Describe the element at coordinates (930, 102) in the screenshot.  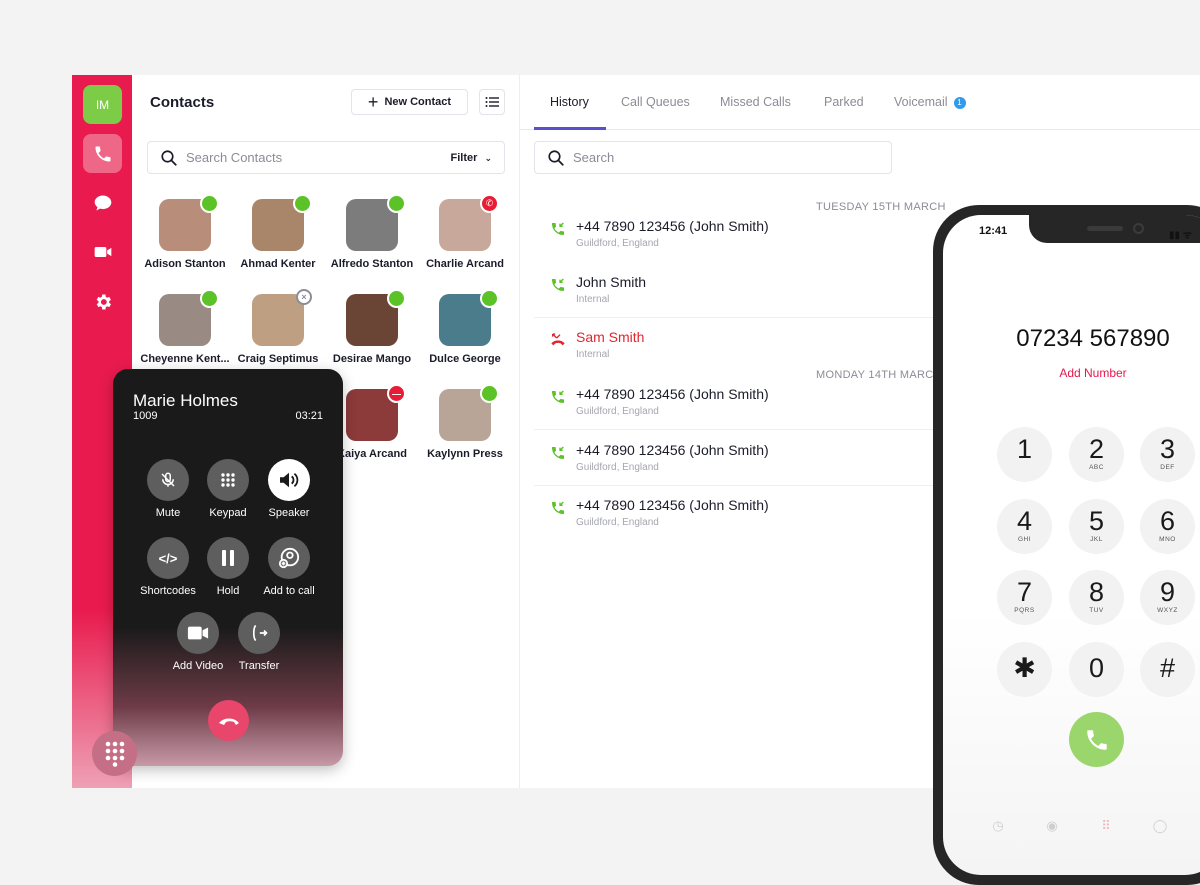
I see `tab-voicemail: Voicemail 1` at that location.